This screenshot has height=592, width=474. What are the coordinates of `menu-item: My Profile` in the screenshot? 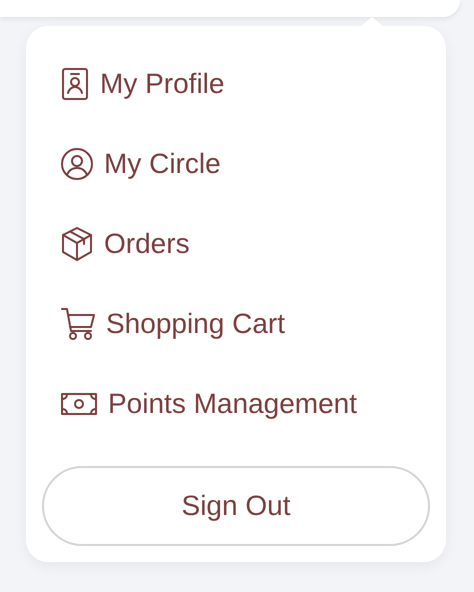 It's located at (133, 84).